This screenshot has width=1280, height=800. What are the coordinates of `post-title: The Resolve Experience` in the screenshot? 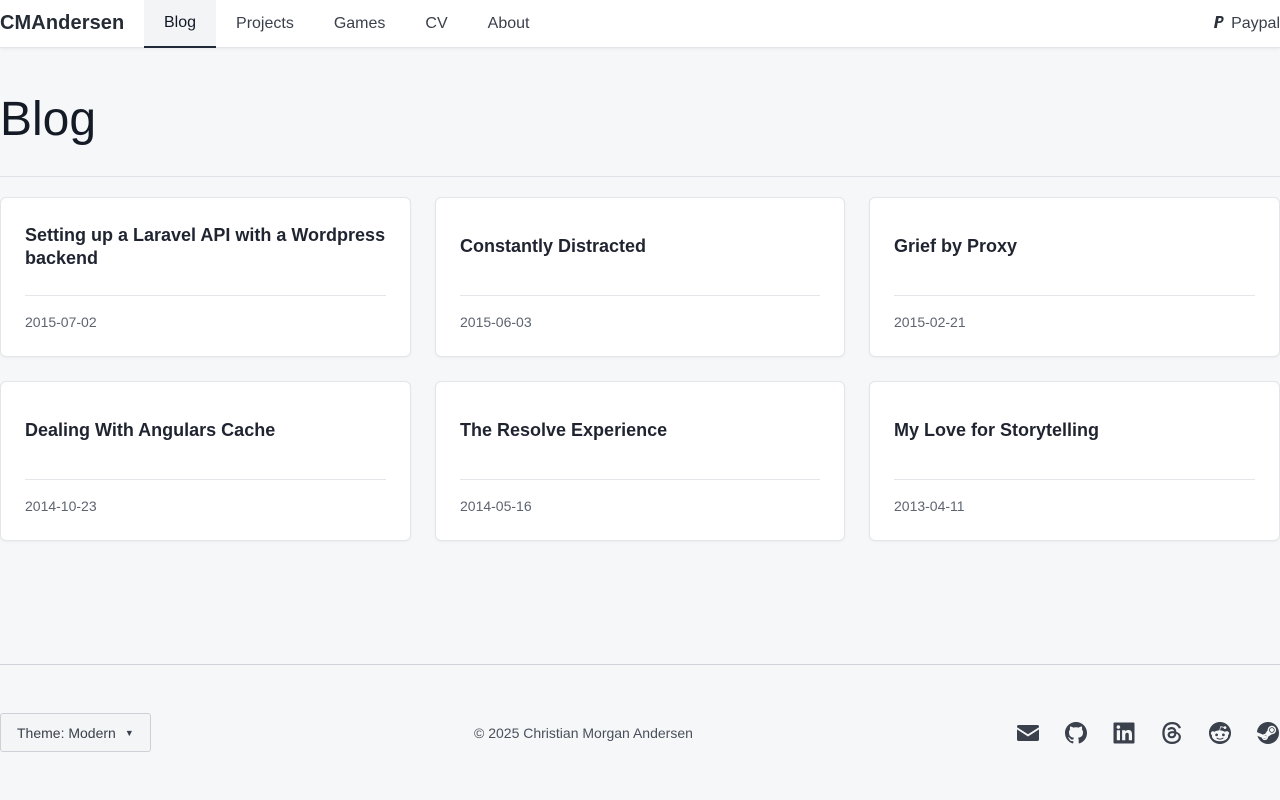 It's located at (564, 430).